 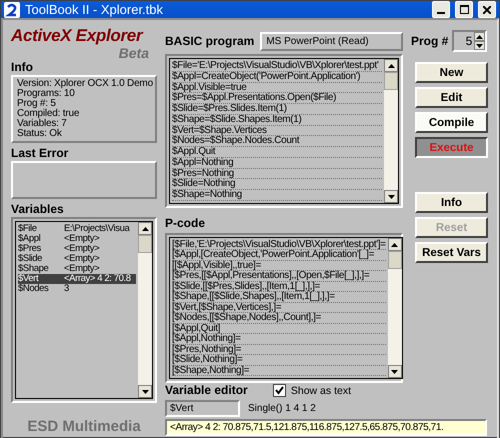 What do you see at coordinates (279, 255) in the screenshot?
I see `code-line: [$Appl,[CreateObject,'PowerPoint.Application'[_]=` at bounding box center [279, 255].